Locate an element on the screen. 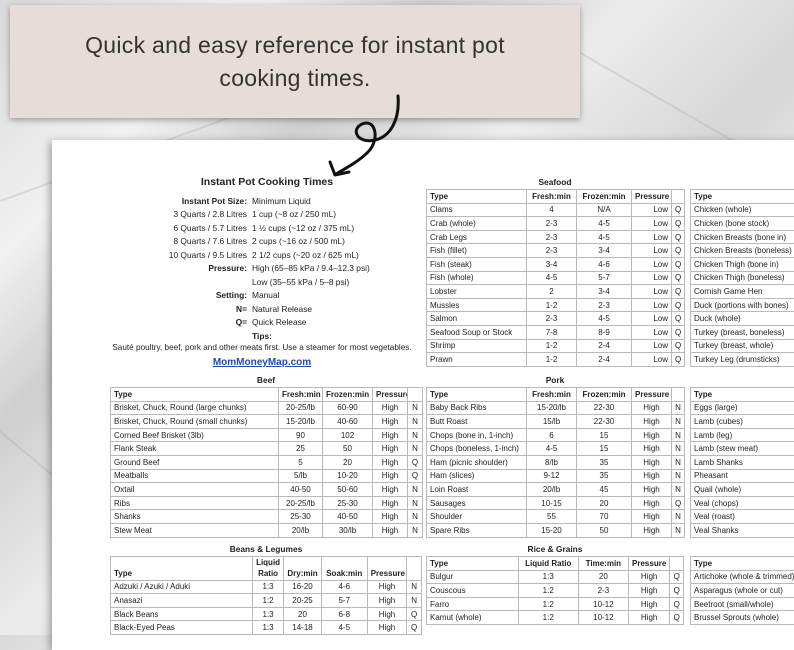 The width and height of the screenshot is (794, 650). website-link: MomMoneyMap.com is located at coordinates (262, 362).